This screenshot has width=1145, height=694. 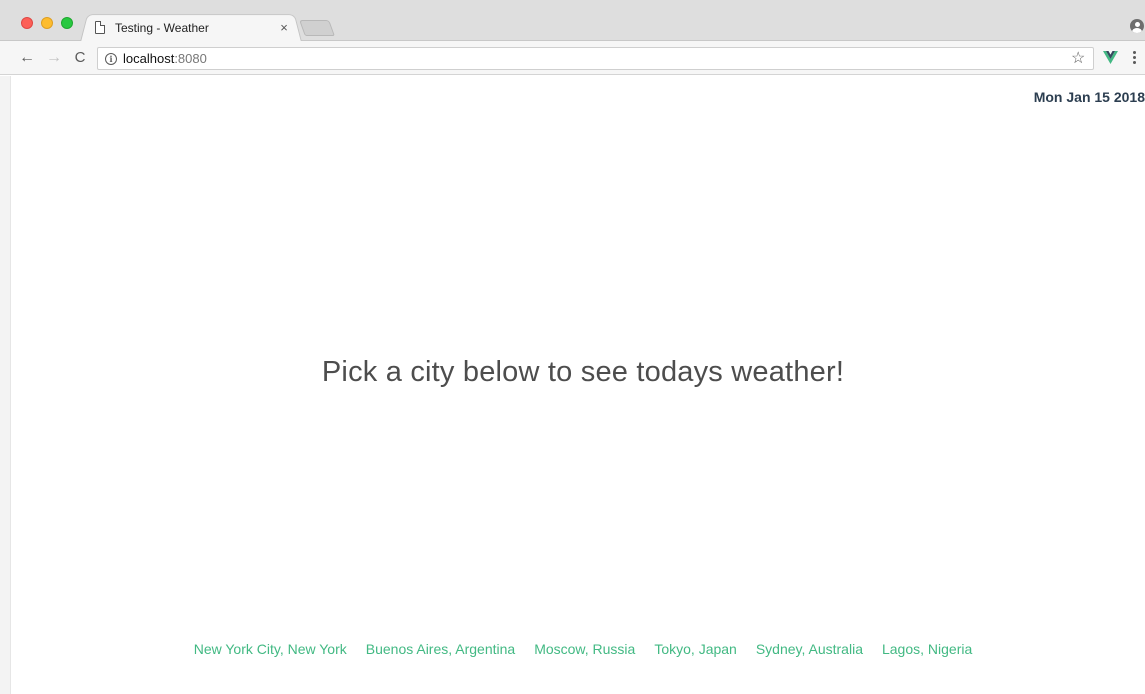 What do you see at coordinates (111, 59) in the screenshot?
I see `info-icon: i` at bounding box center [111, 59].